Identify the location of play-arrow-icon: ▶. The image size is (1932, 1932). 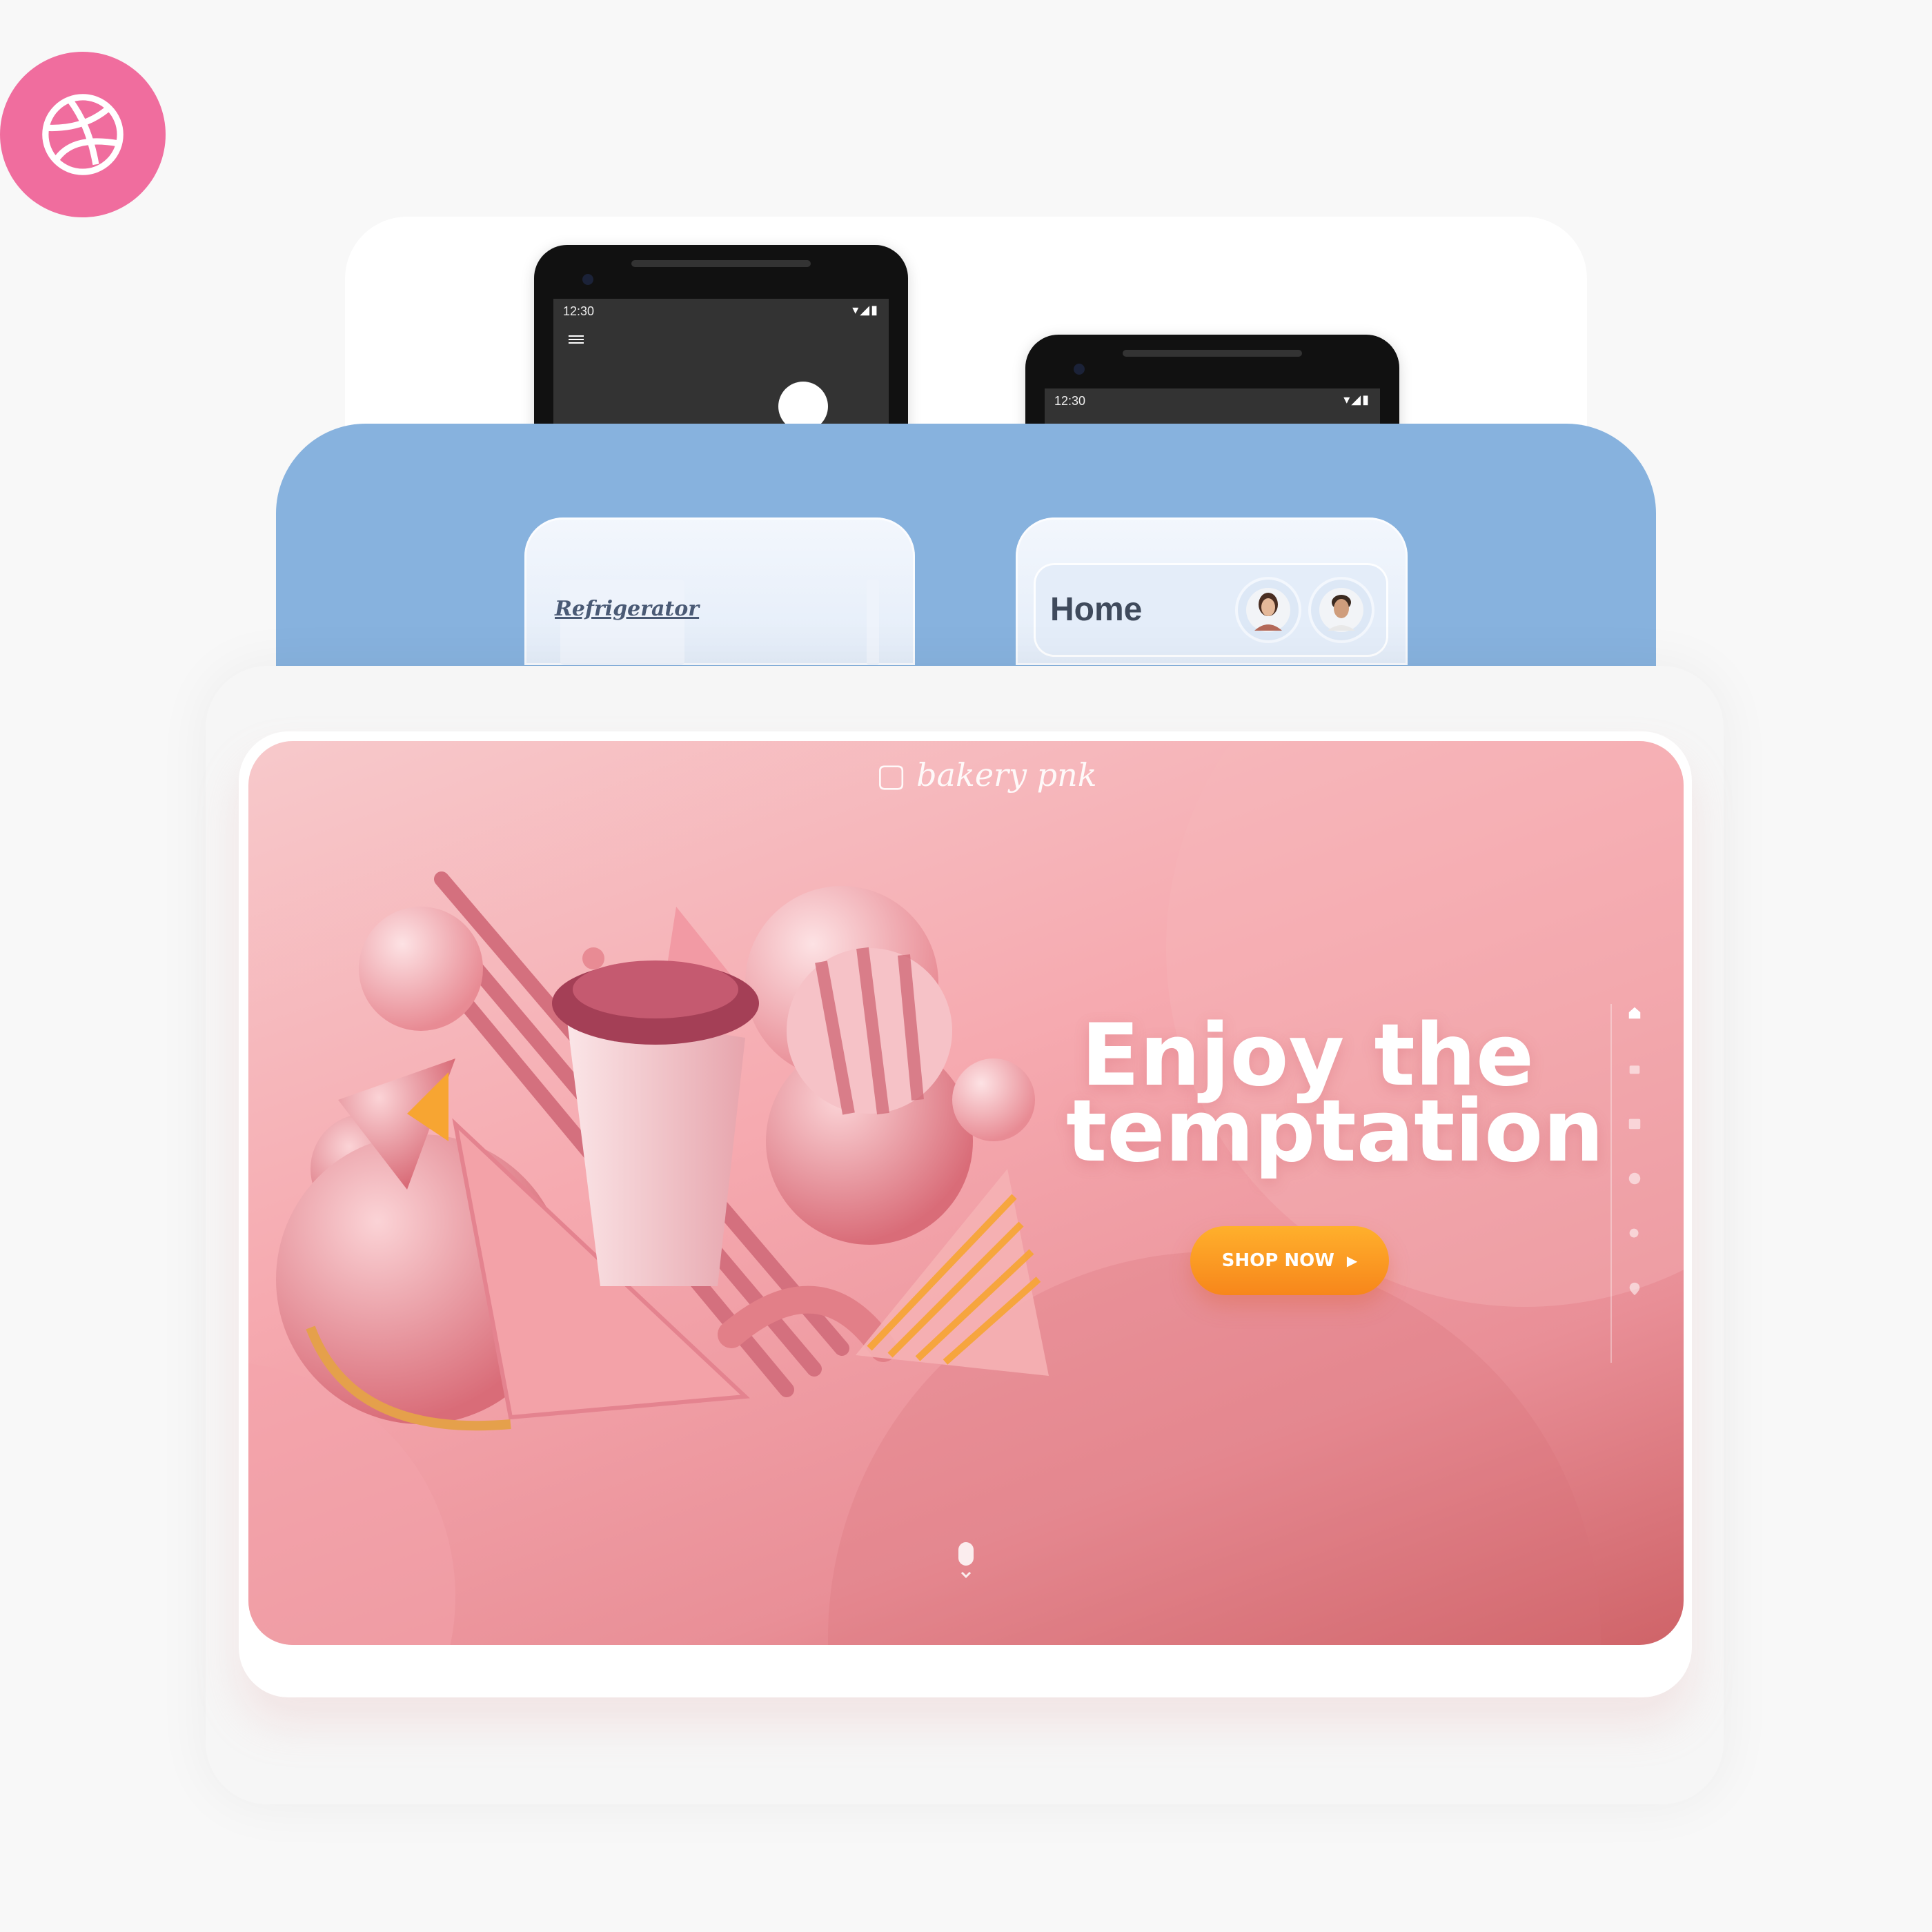
(1352, 1260).